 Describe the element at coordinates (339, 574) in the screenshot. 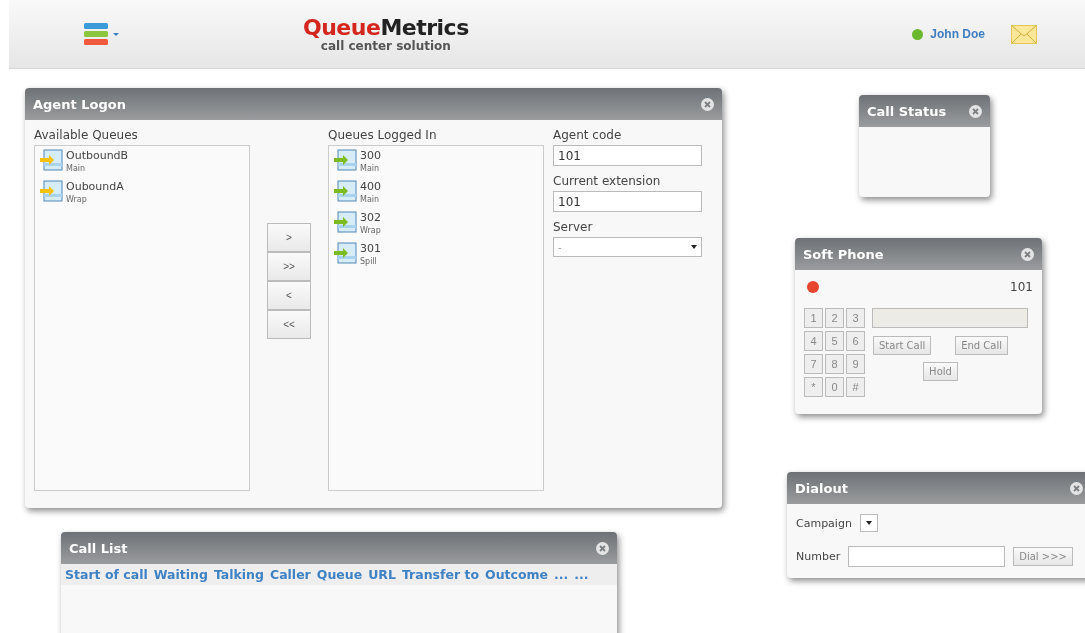

I see `column-header: Queue` at that location.